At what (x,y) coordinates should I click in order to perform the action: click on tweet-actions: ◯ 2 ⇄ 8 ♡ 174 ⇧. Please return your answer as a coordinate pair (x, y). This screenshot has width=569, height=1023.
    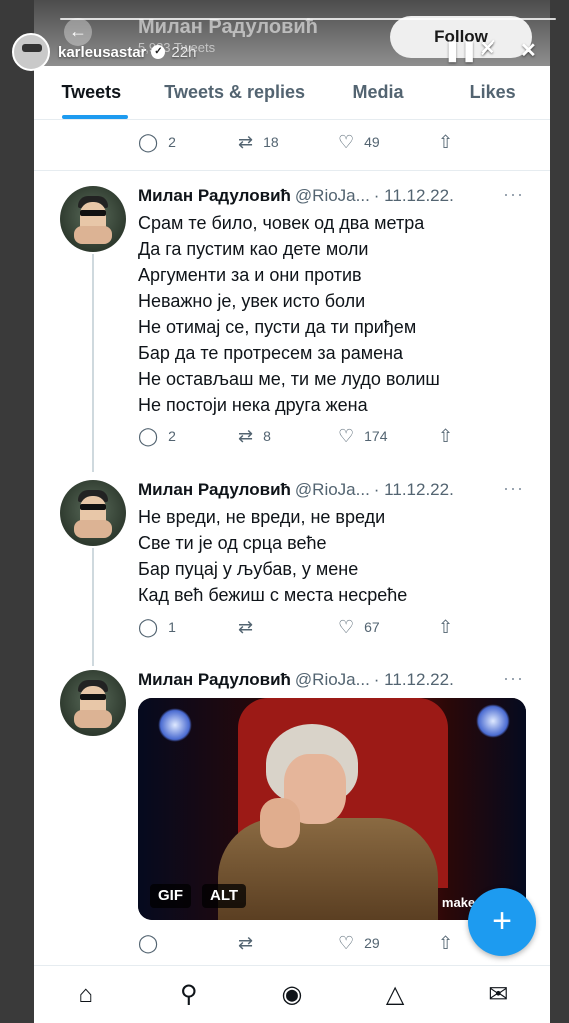
    Looking at the image, I should click on (308, 436).